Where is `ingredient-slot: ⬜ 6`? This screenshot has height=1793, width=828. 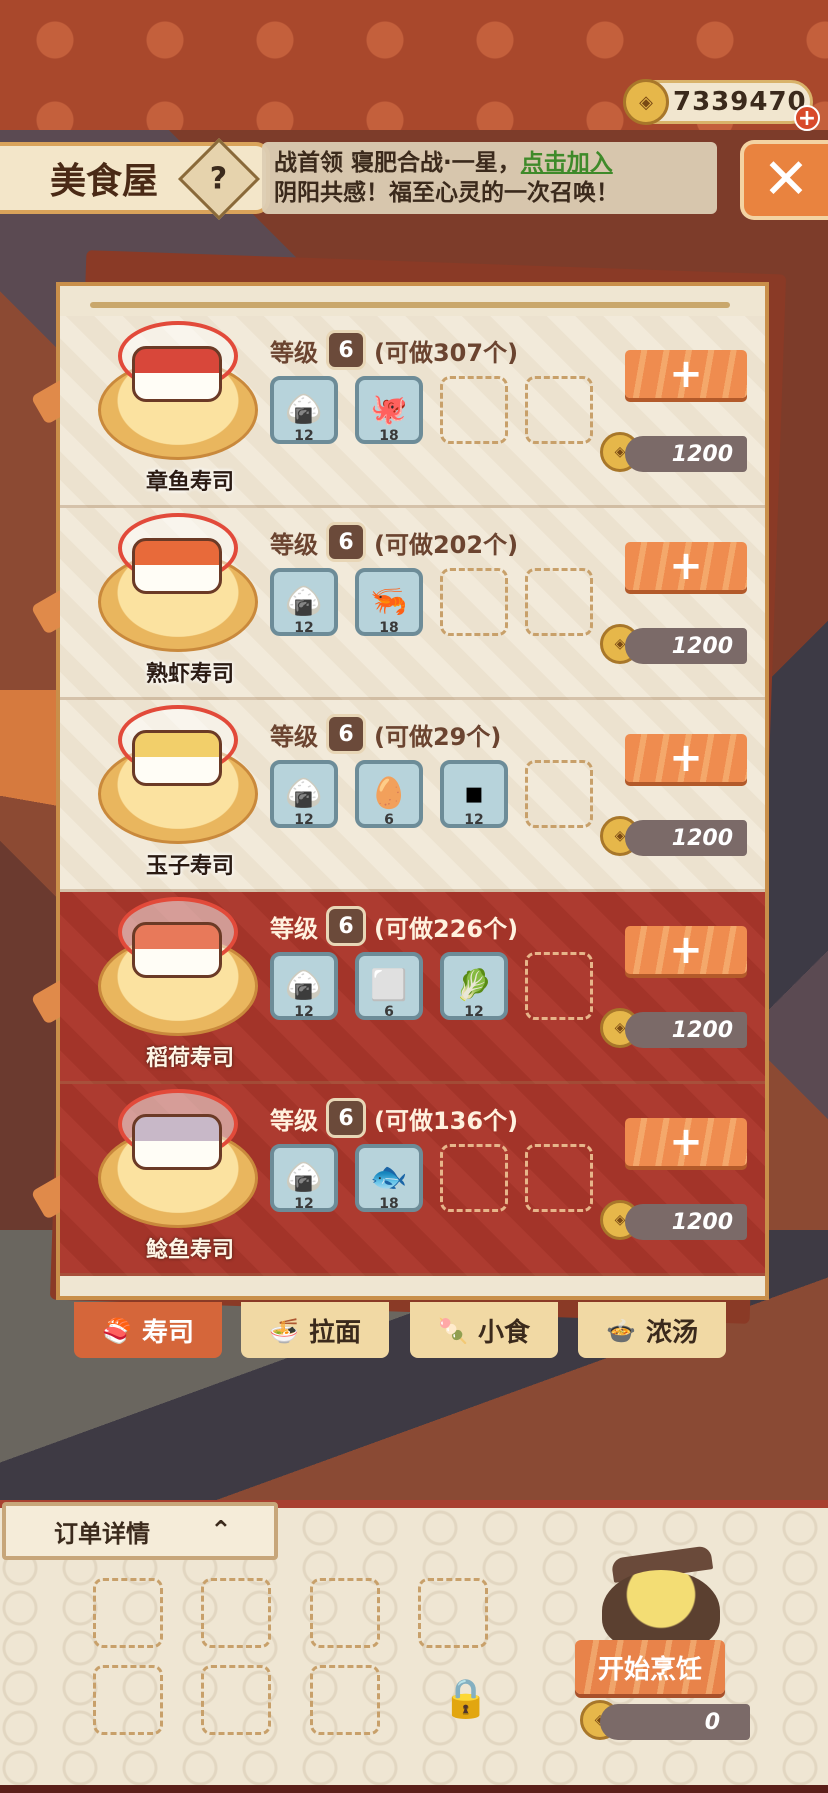 ingredient-slot: ⬜ 6 is located at coordinates (389, 986).